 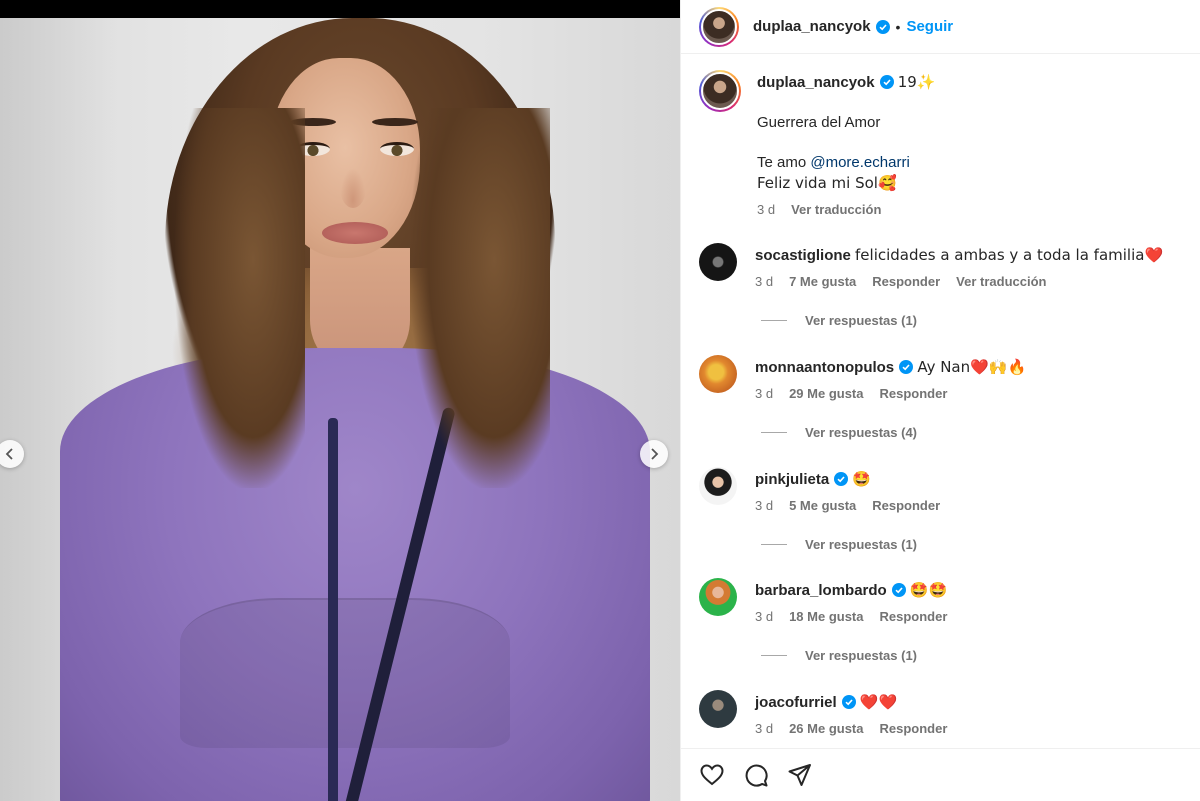 I want to click on heart-outline-icon, so click(x=712, y=775).